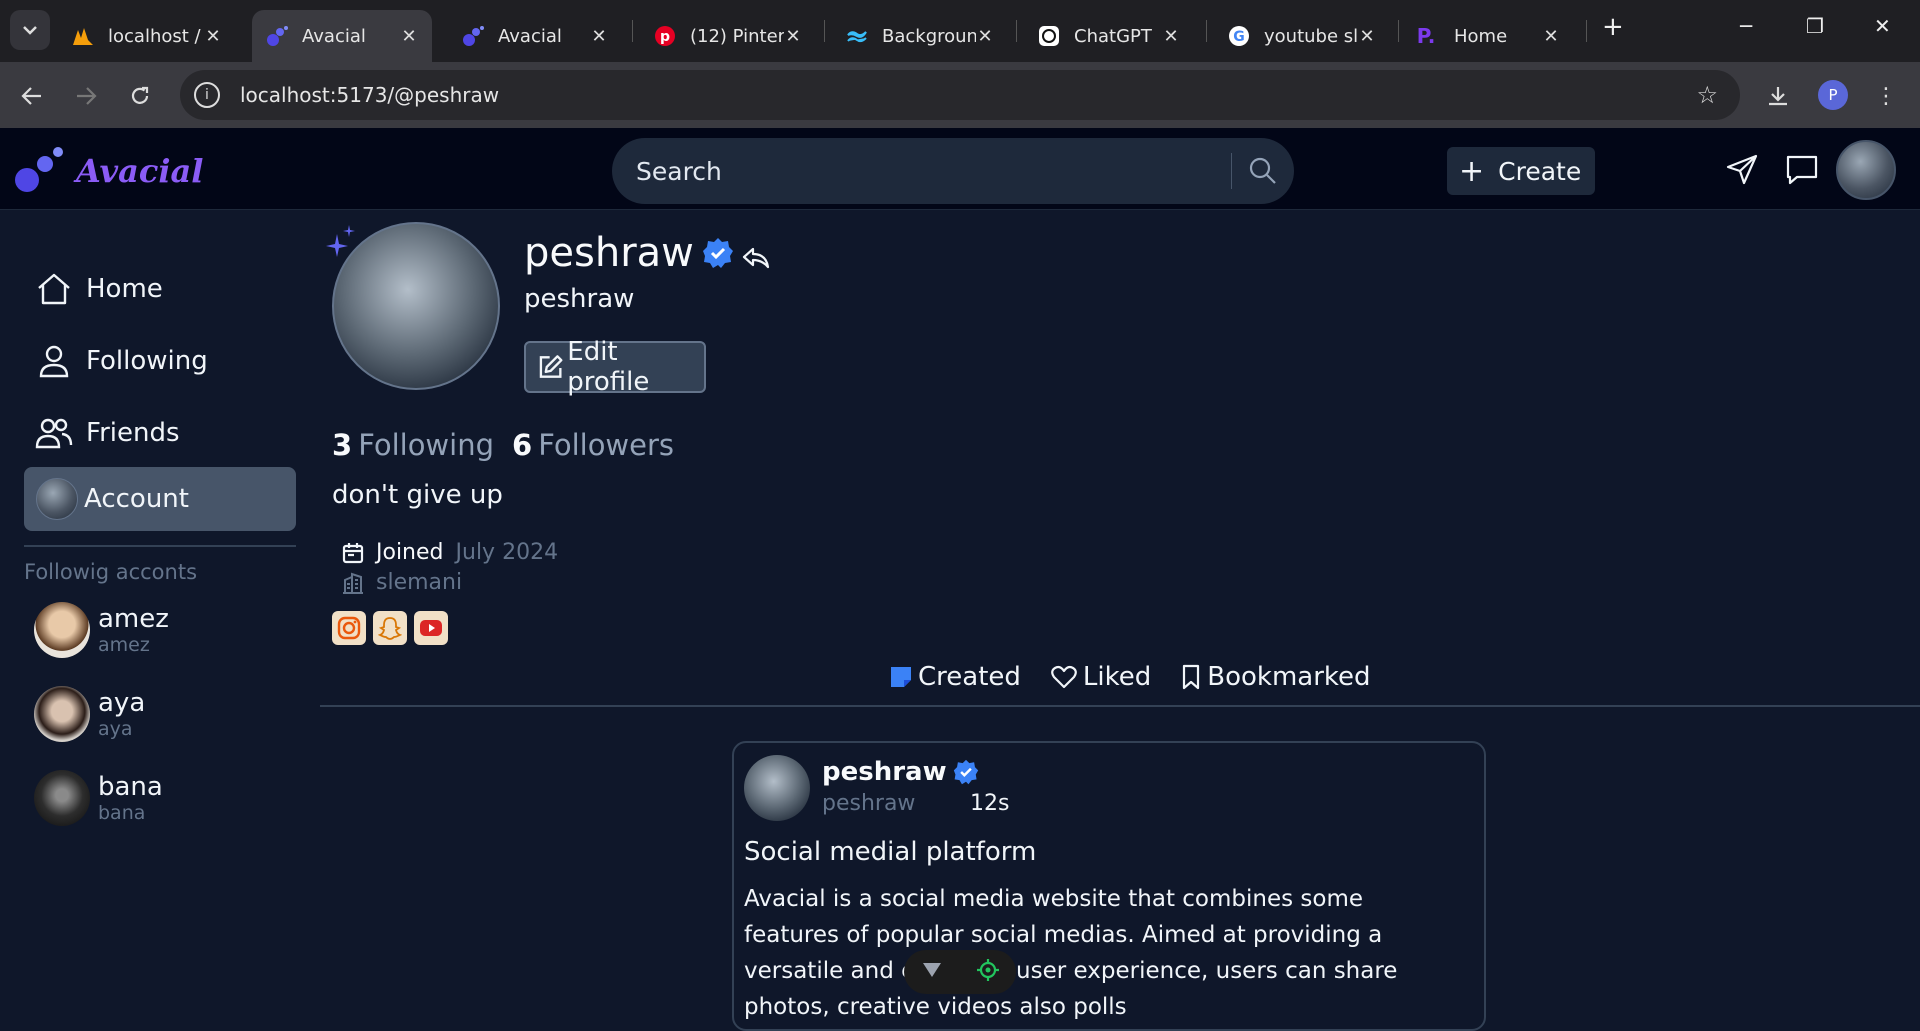 The image size is (1920, 1031). Describe the element at coordinates (133, 619) in the screenshot. I see `account-name: amez` at that location.